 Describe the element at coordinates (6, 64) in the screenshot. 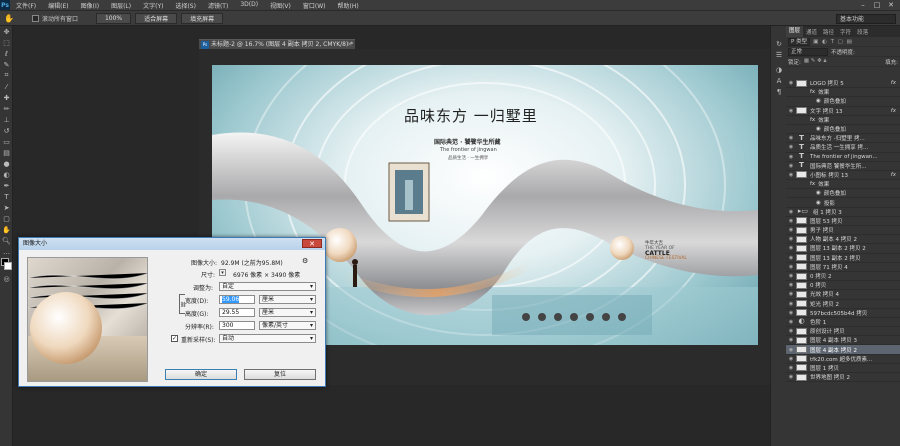

I see `quick-select-tool-icon: ✎` at that location.